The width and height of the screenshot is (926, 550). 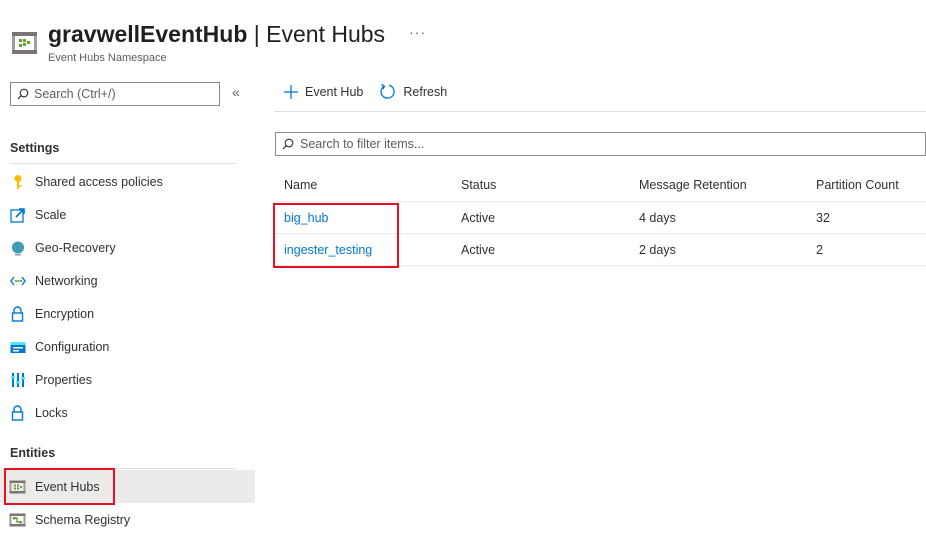 What do you see at coordinates (306, 217) in the screenshot?
I see `event-hub-link: big_hub` at bounding box center [306, 217].